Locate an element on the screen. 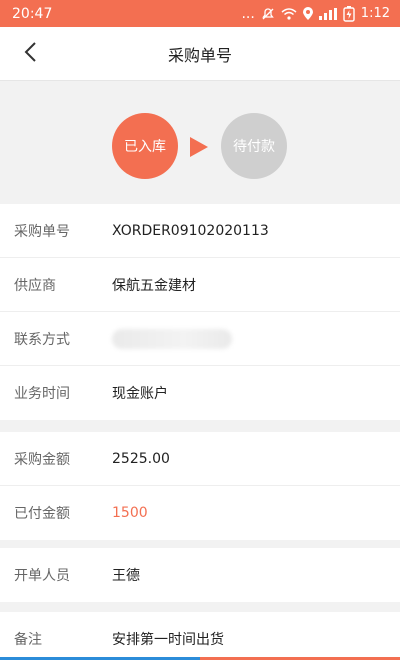 The width and height of the screenshot is (400, 660). purchase-amount-value: 2525.00 is located at coordinates (141, 458).